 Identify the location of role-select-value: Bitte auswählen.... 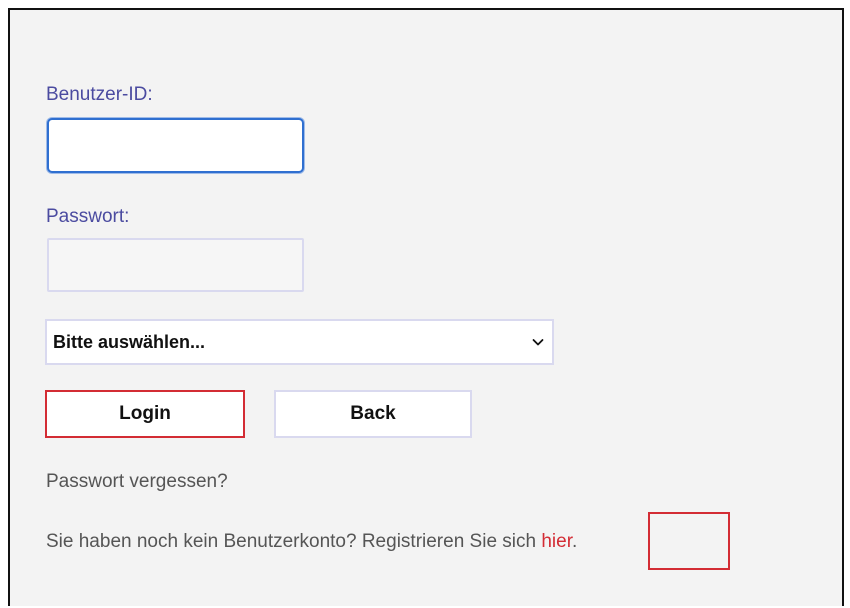
(129, 341).